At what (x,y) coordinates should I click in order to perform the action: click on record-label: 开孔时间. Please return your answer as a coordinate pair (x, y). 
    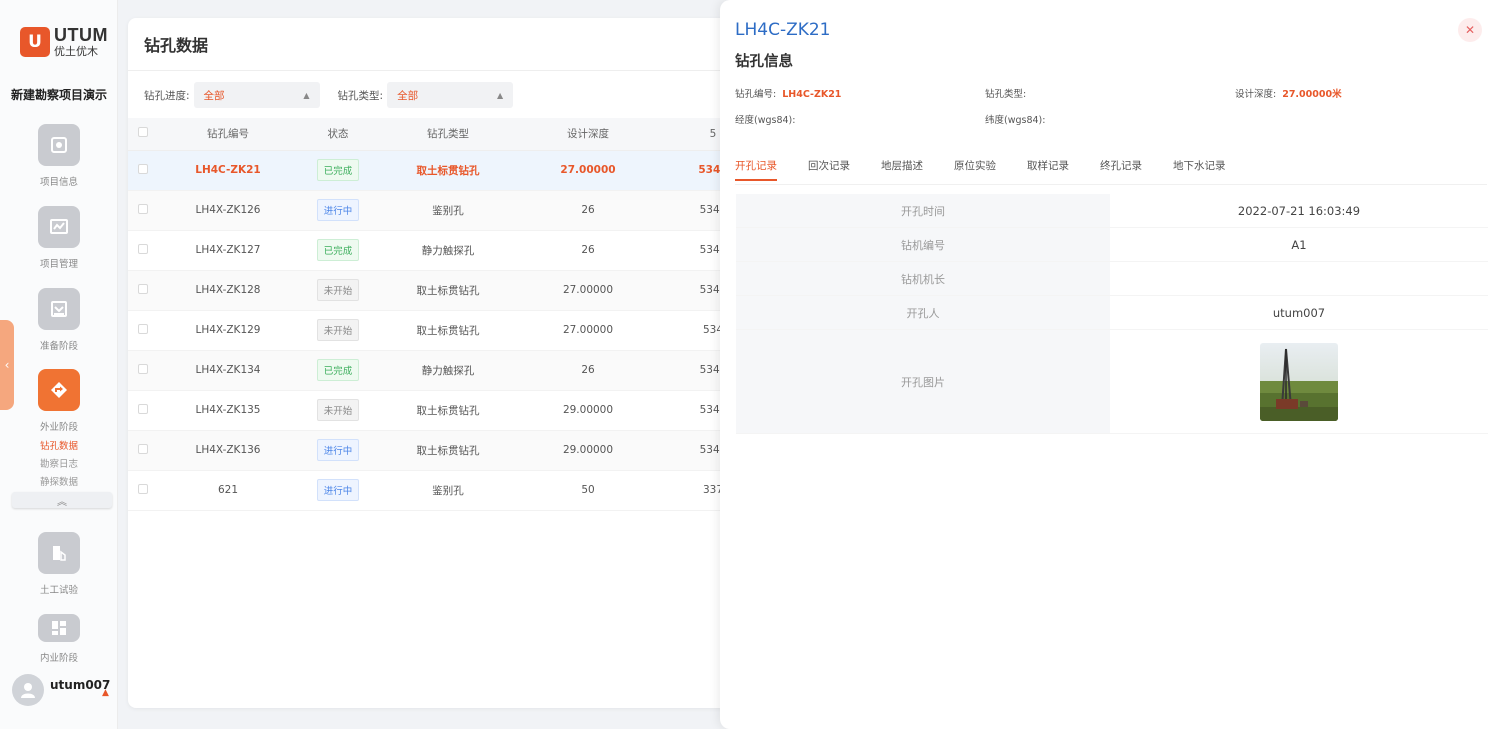
    Looking at the image, I should click on (923, 210).